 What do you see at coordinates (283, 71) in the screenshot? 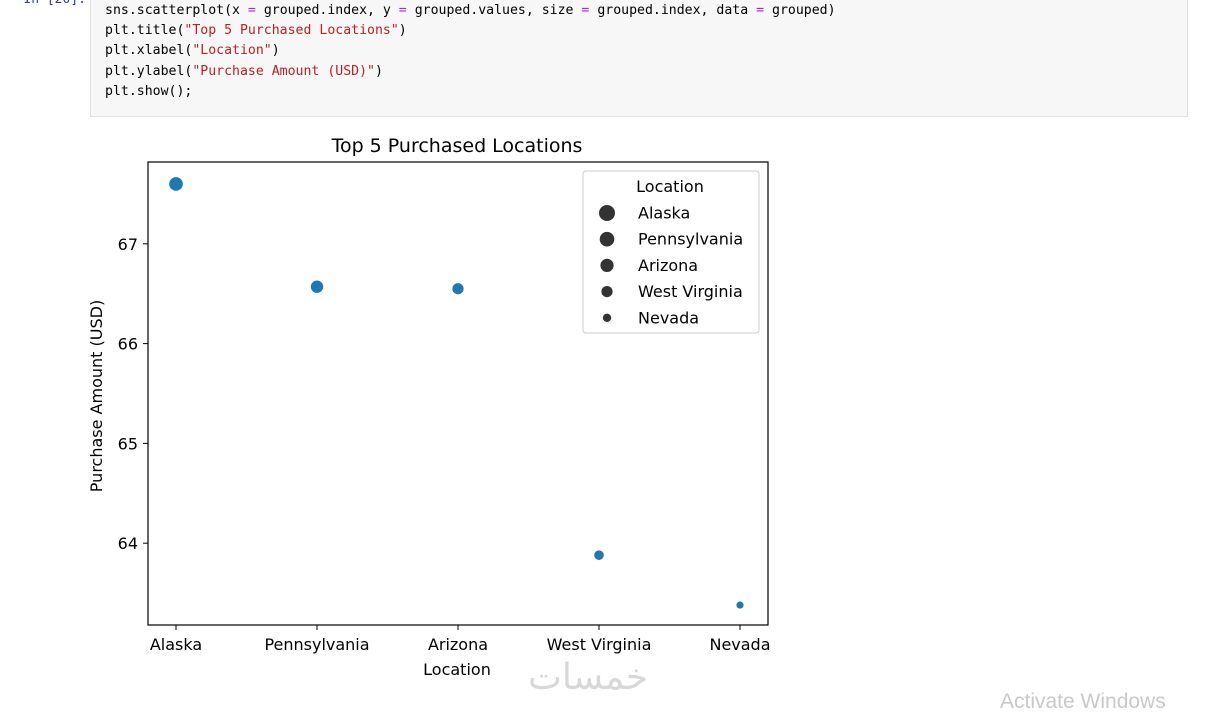
I see `code-token: "Purchase Amount (USD)"` at bounding box center [283, 71].